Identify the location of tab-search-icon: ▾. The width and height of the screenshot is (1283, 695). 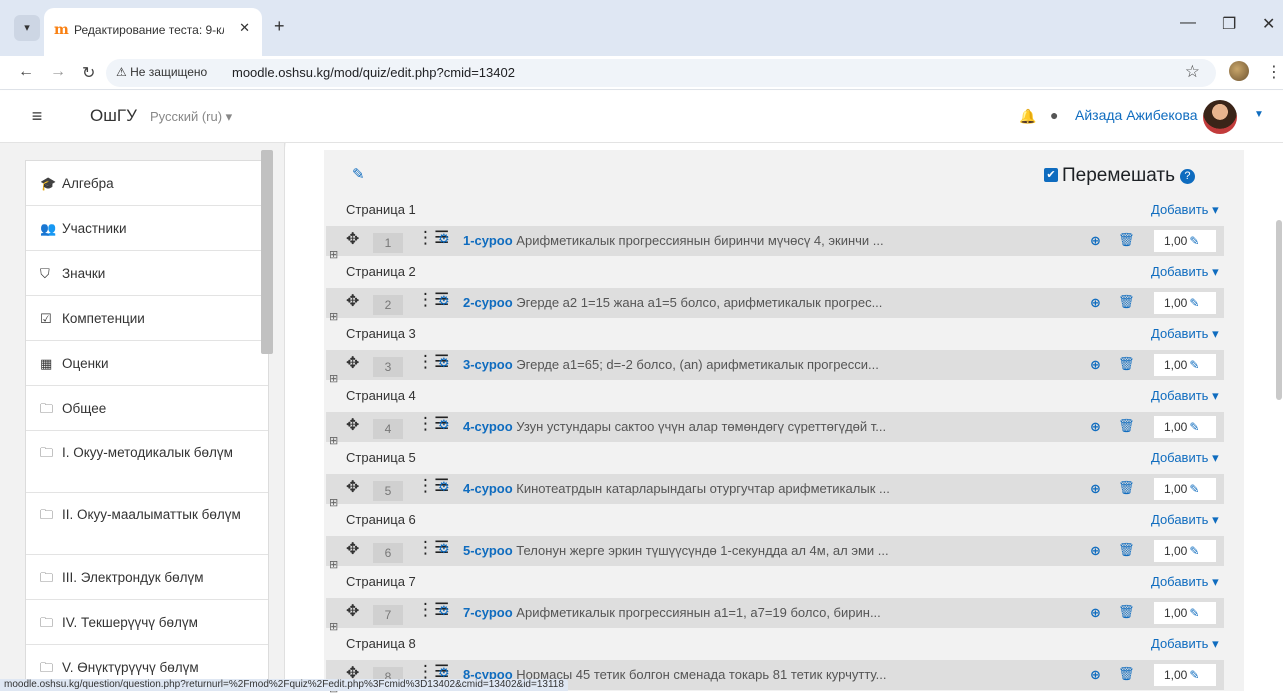
(27, 28).